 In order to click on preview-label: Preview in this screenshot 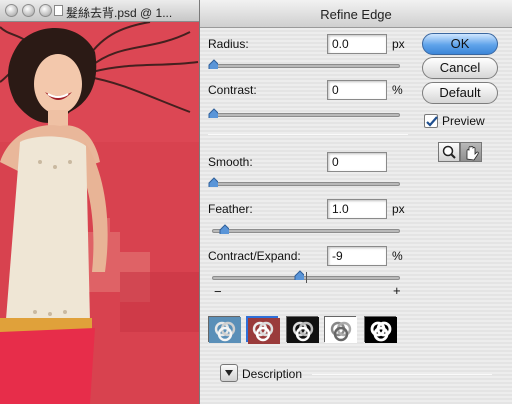, I will do `click(463, 121)`.